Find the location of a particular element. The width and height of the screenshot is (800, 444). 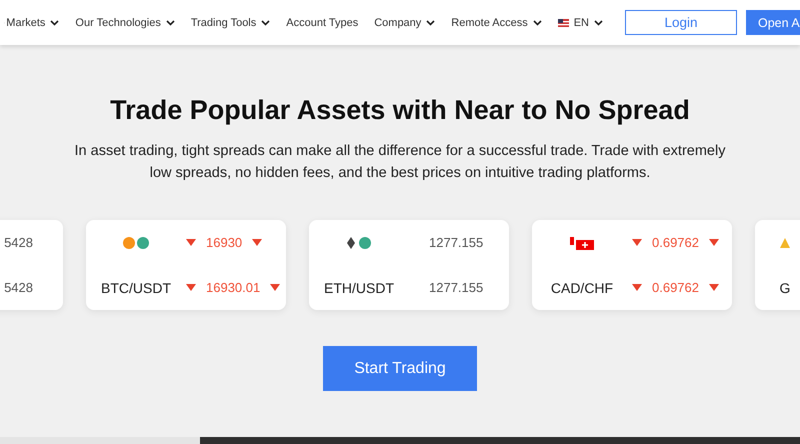

ticker-card: 5428 5428 is located at coordinates (31, 265).